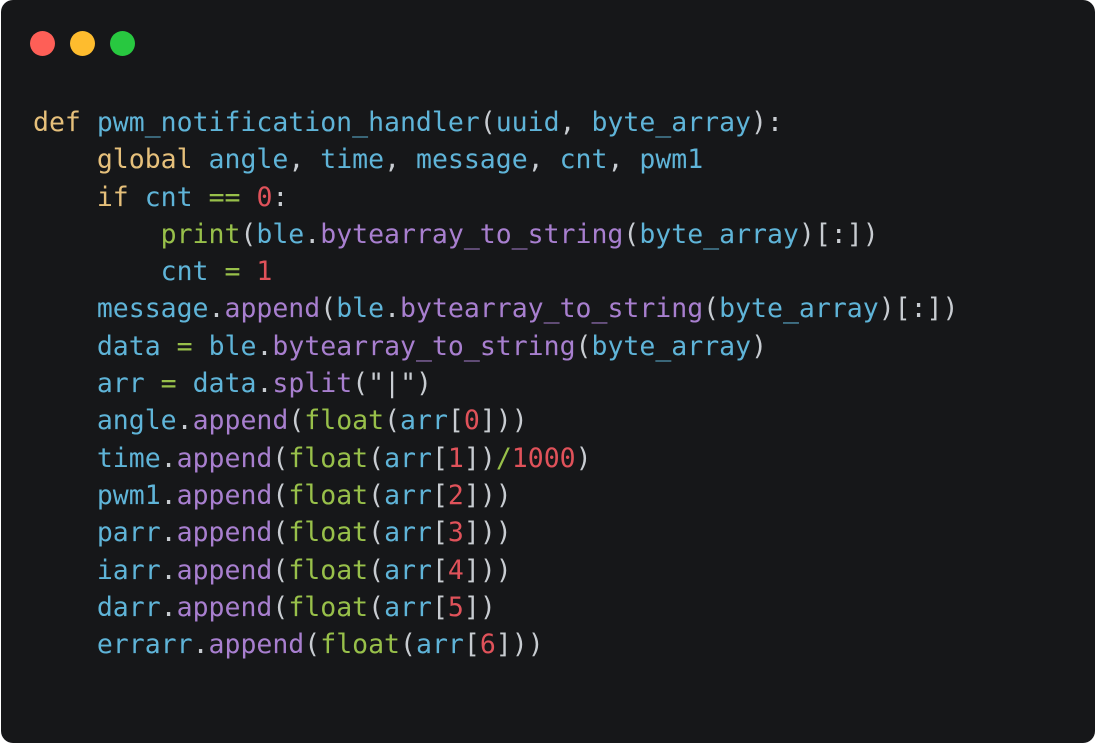  Describe the element at coordinates (360, 309) in the screenshot. I see `code-token: ble` at that location.